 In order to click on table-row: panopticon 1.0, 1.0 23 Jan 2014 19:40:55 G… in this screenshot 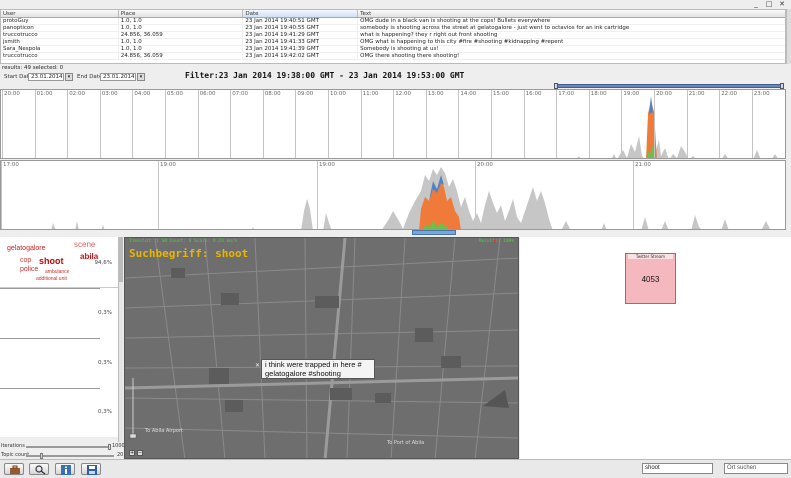, I will do `click(393, 28)`.